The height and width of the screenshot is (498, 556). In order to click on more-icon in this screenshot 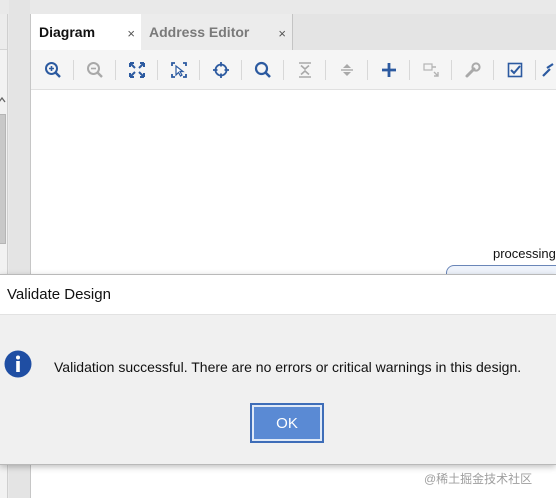, I will do `click(548, 70)`.